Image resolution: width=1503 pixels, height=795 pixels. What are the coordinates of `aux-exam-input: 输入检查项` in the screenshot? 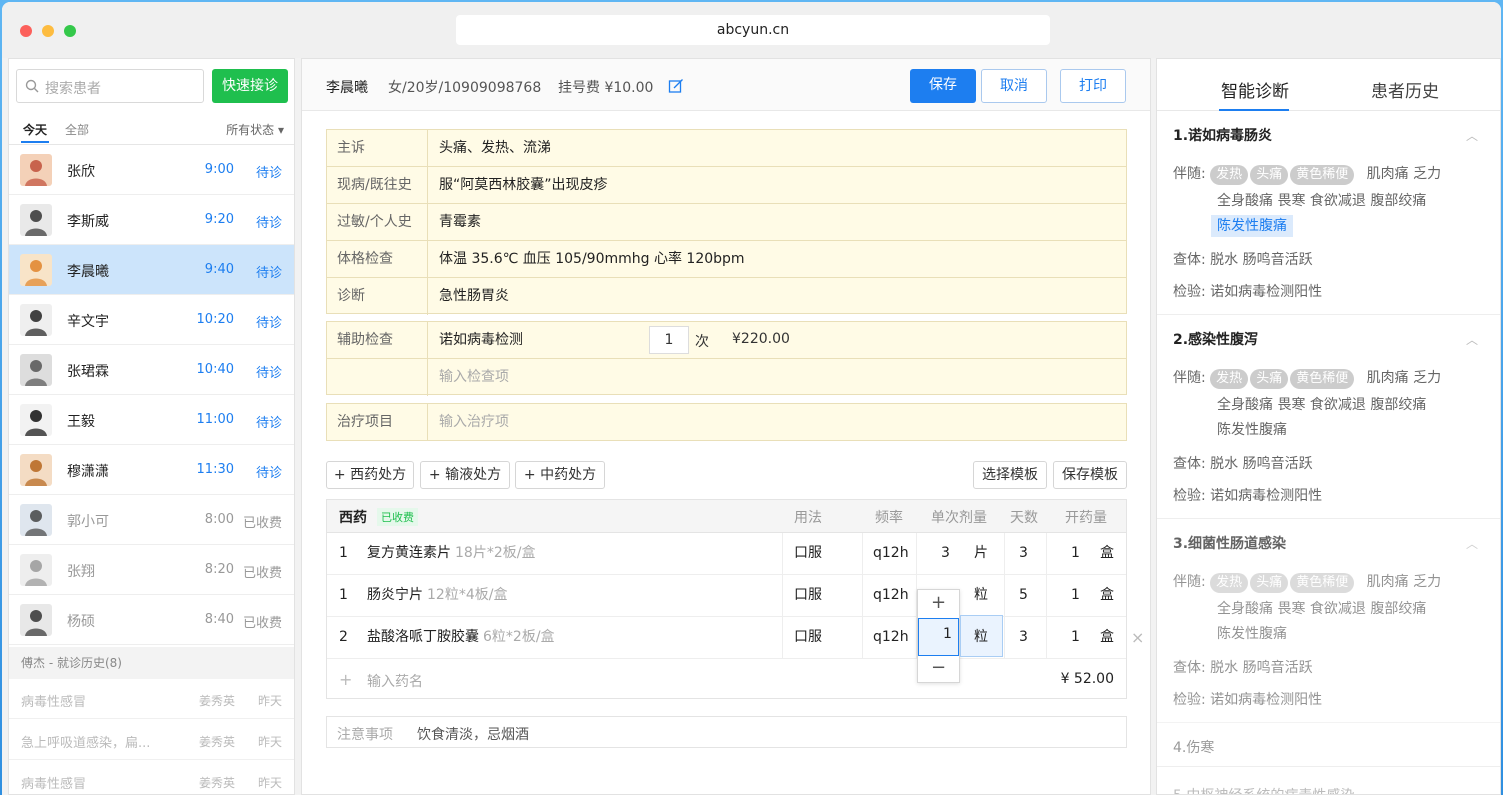 It's located at (474, 377).